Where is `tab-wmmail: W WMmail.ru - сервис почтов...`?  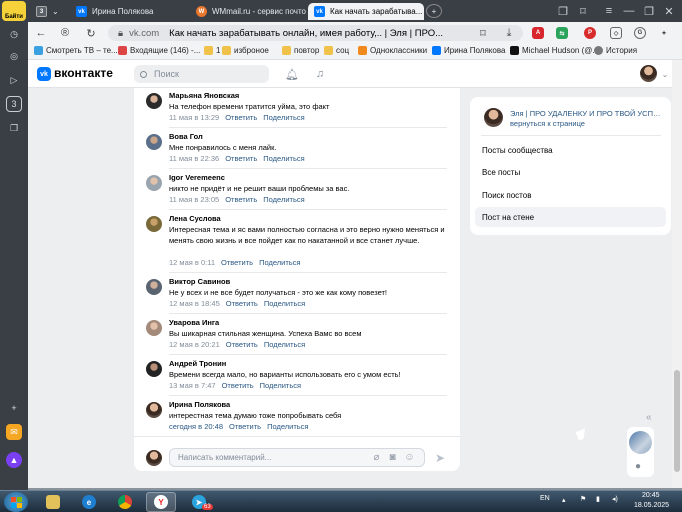 tab-wmmail: W WMmail.ru - сервис почтов... is located at coordinates (248, 11).